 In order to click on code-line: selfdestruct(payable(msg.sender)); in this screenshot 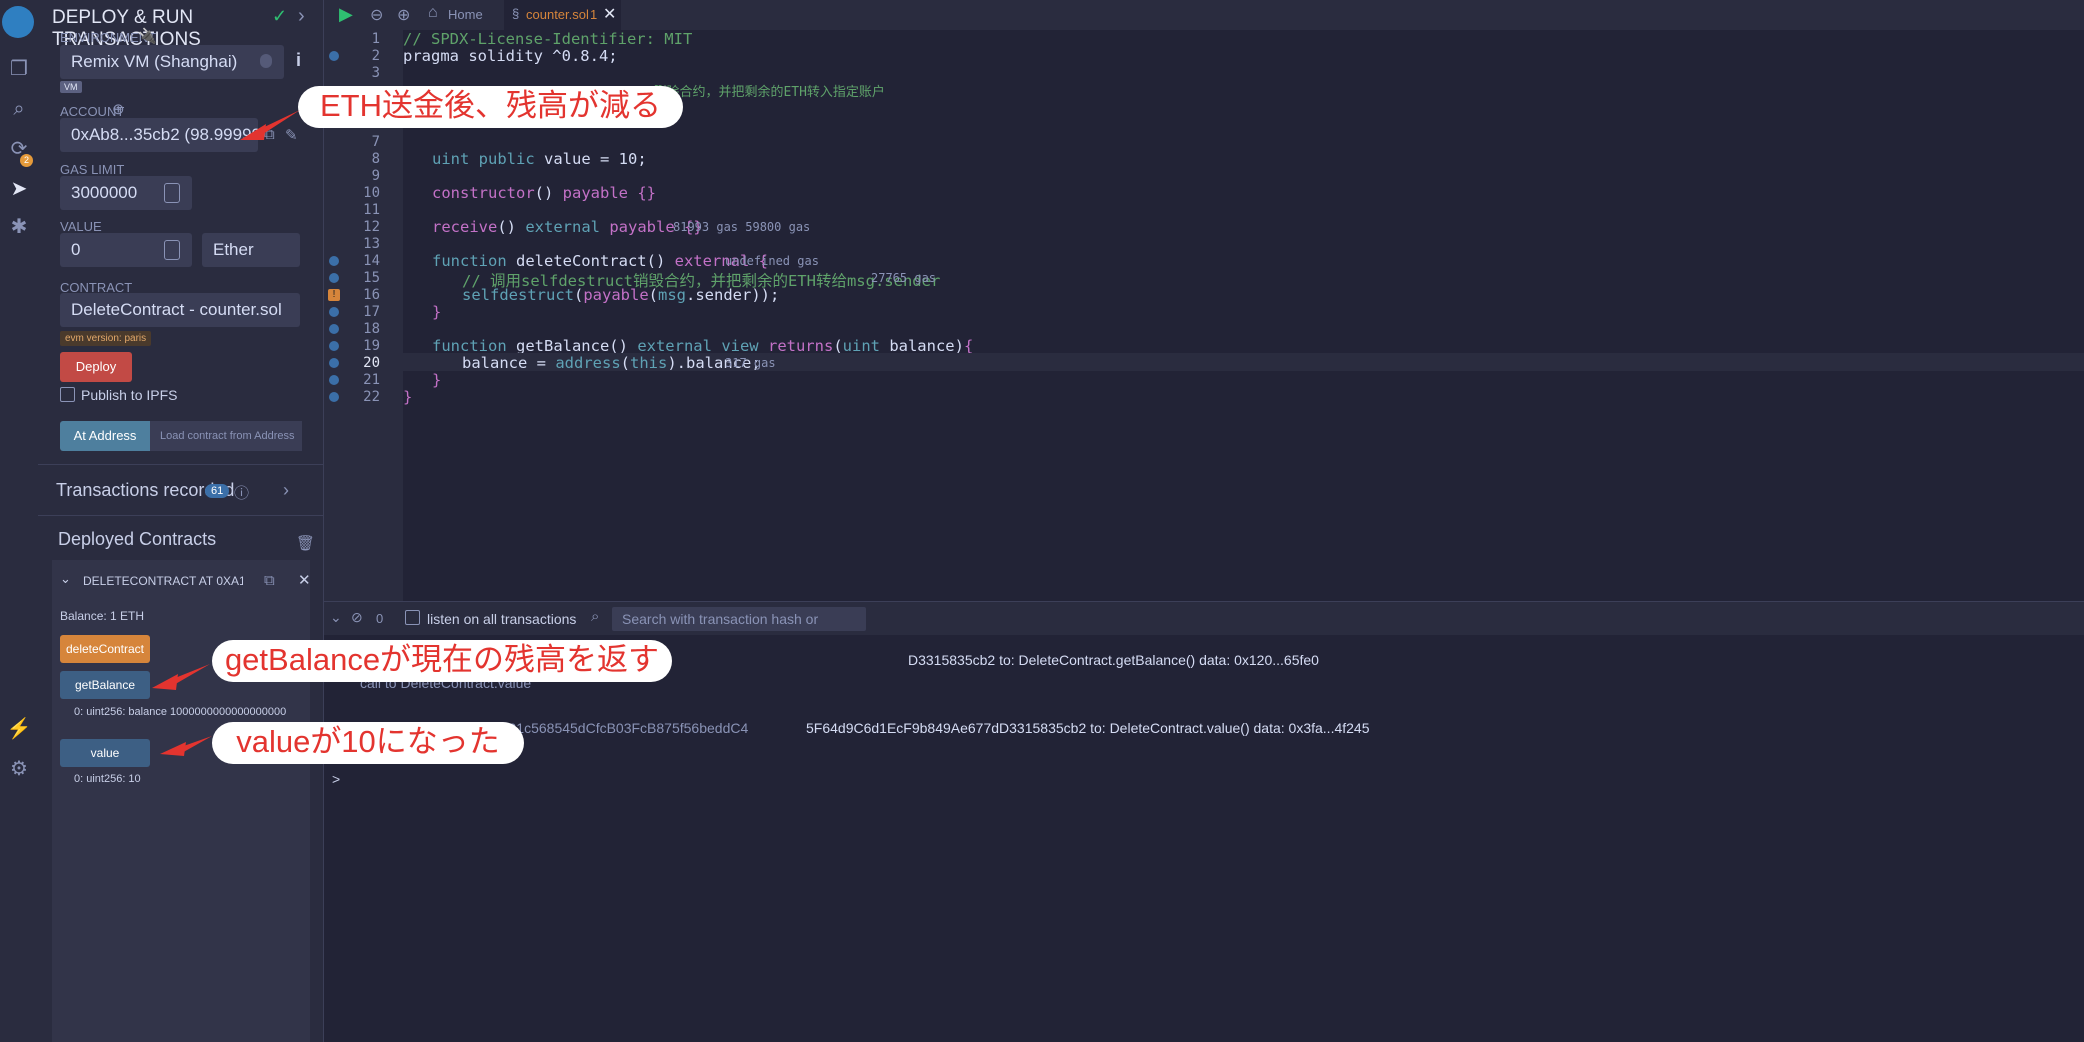, I will do `click(621, 295)`.